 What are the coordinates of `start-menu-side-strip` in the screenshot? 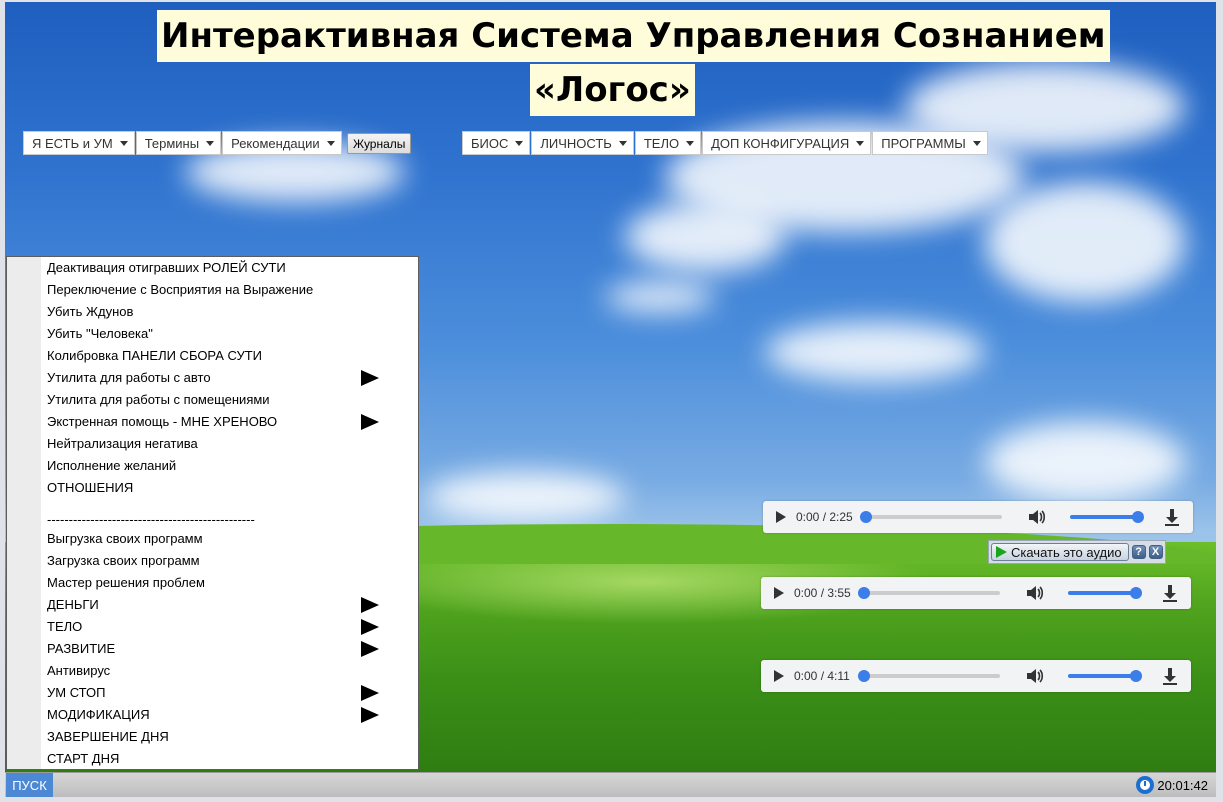 It's located at (24, 513).